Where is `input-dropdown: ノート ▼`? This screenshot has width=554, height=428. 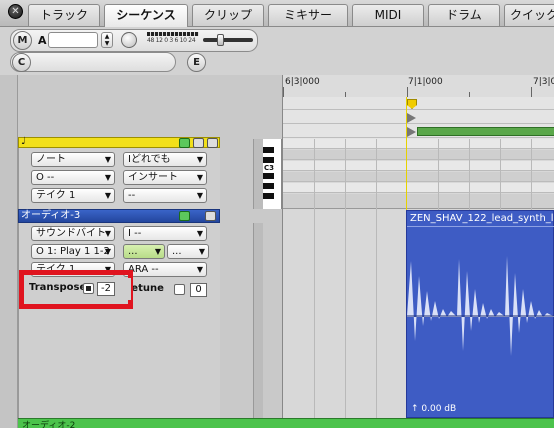
input-dropdown: ノート ▼ is located at coordinates (73, 159).